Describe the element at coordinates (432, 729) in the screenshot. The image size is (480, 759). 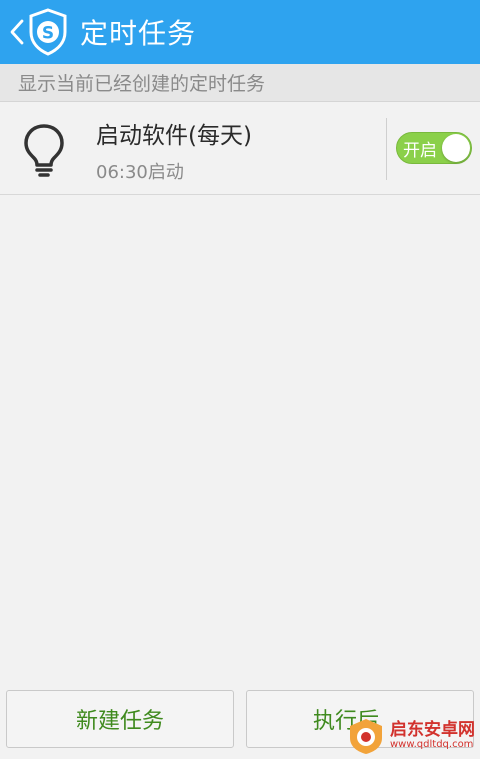
I see `watermark-title: 启东安卓网` at that location.